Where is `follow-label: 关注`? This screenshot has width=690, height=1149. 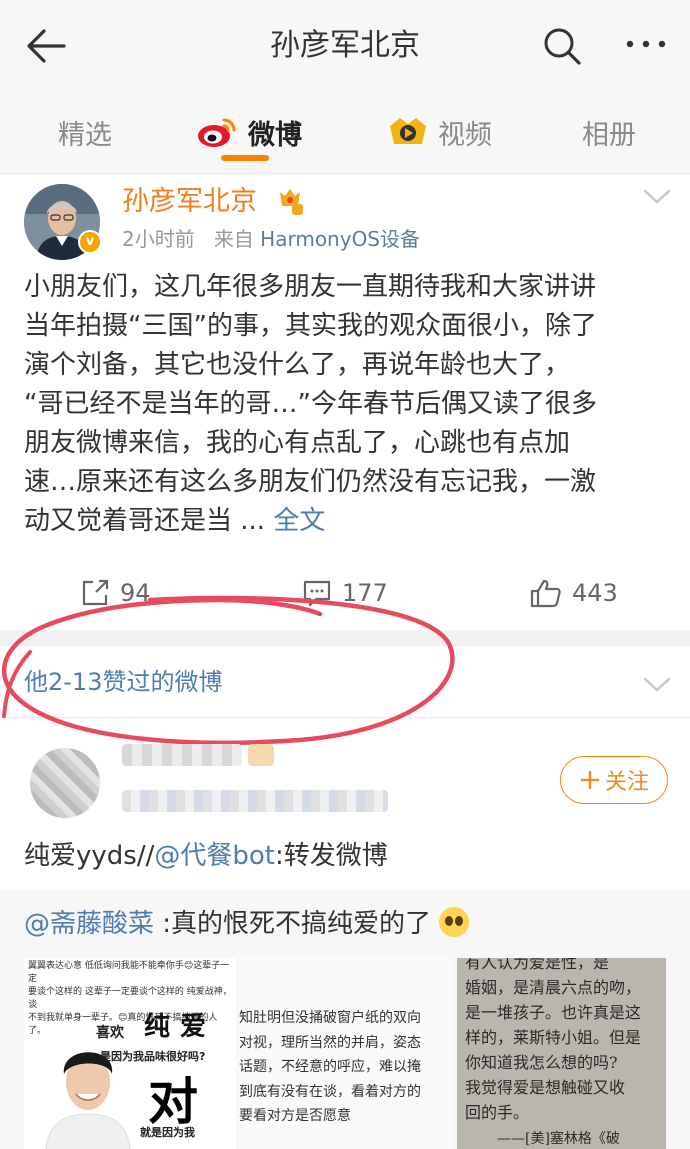 follow-label: 关注 is located at coordinates (626, 782).